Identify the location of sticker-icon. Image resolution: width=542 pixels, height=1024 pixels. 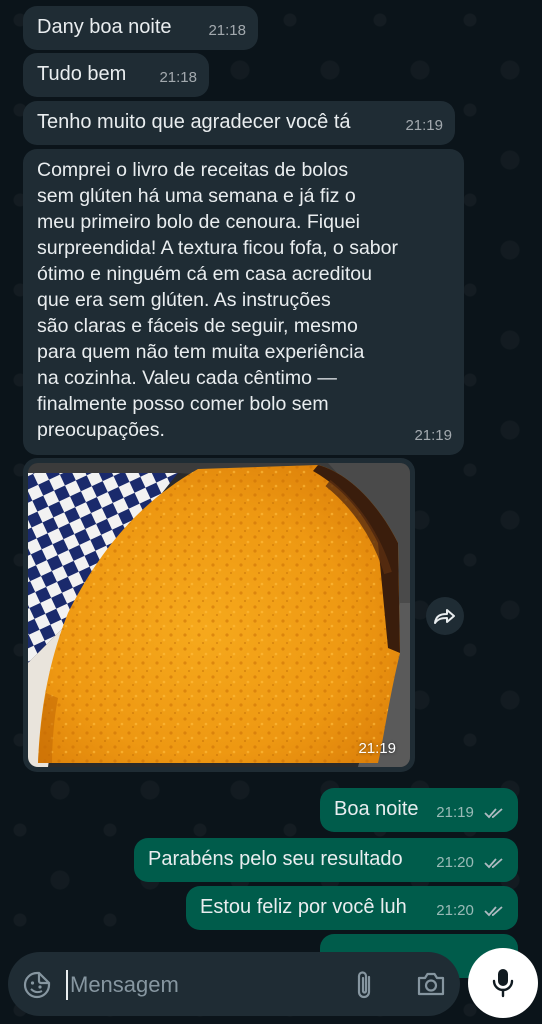
(37, 987).